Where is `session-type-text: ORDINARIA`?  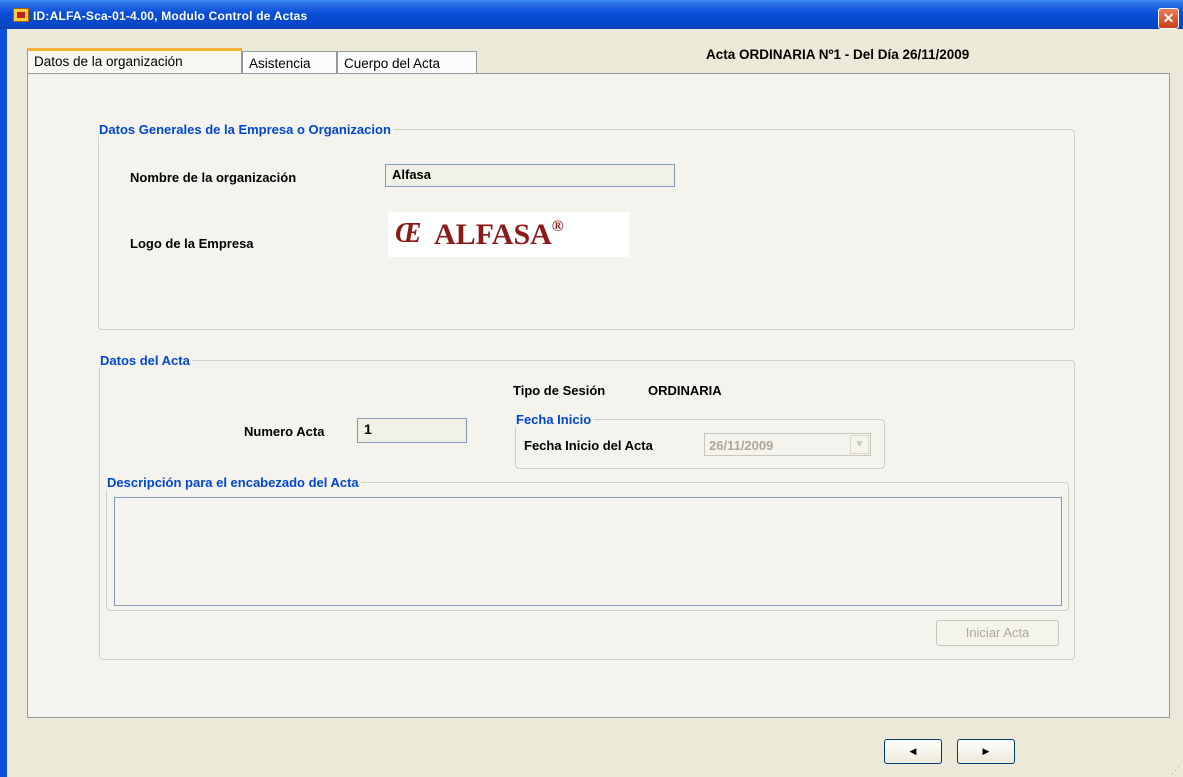
session-type-text: ORDINARIA is located at coordinates (685, 390).